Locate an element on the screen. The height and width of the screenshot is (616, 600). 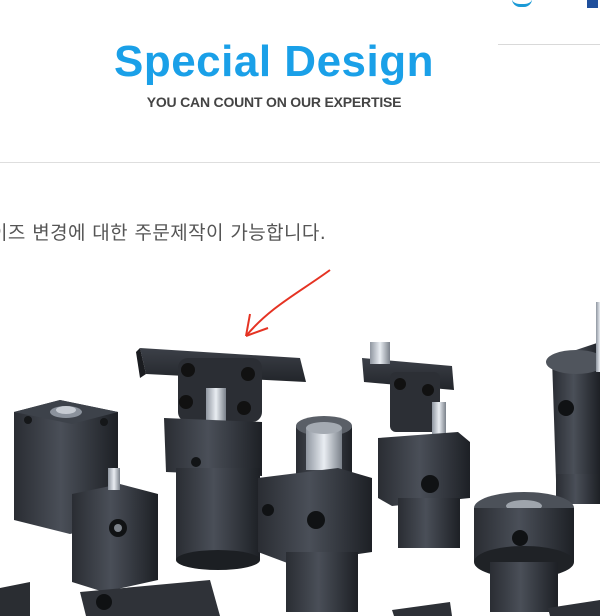
nav-logo-fragment is located at coordinates (522, 3).